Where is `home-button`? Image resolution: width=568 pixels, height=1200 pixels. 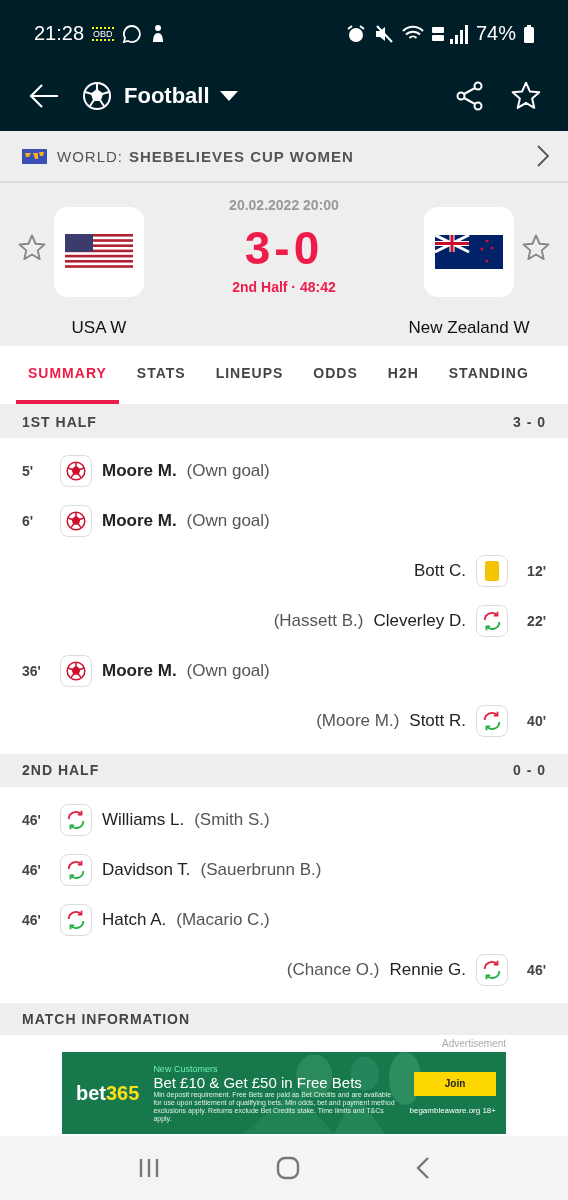 home-button is located at coordinates (288, 1167).